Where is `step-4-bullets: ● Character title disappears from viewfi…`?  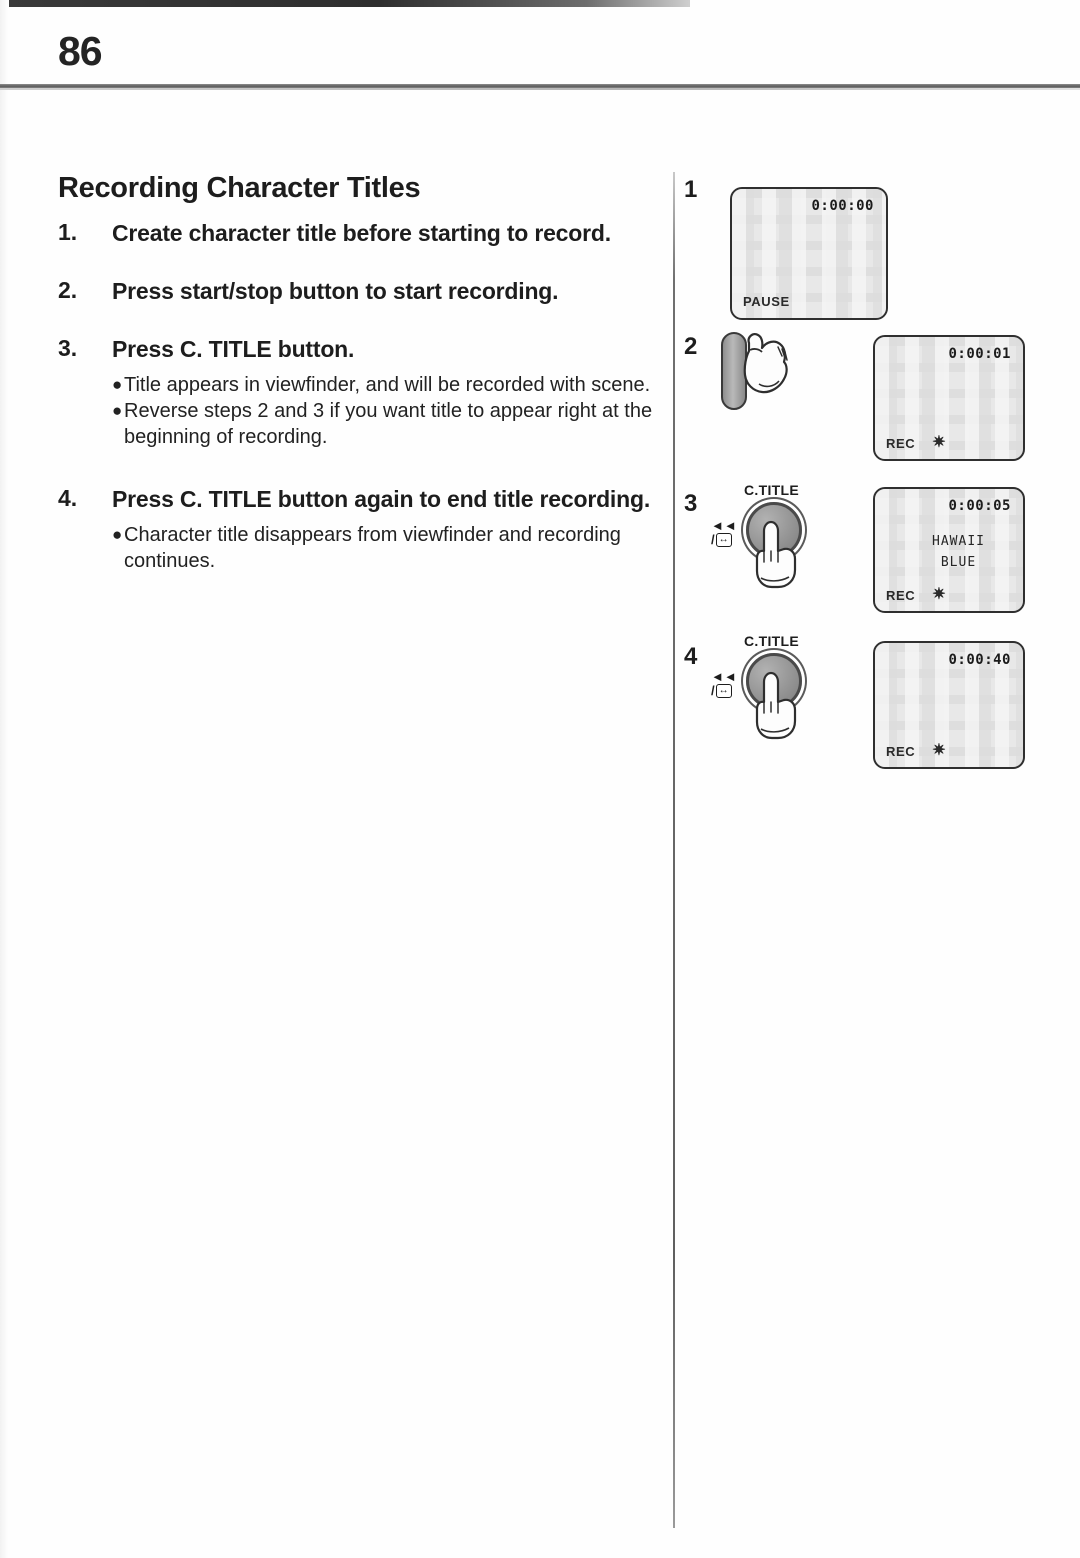 step-4-bullets: ● Character title disappears from viewfi… is located at coordinates (385, 548).